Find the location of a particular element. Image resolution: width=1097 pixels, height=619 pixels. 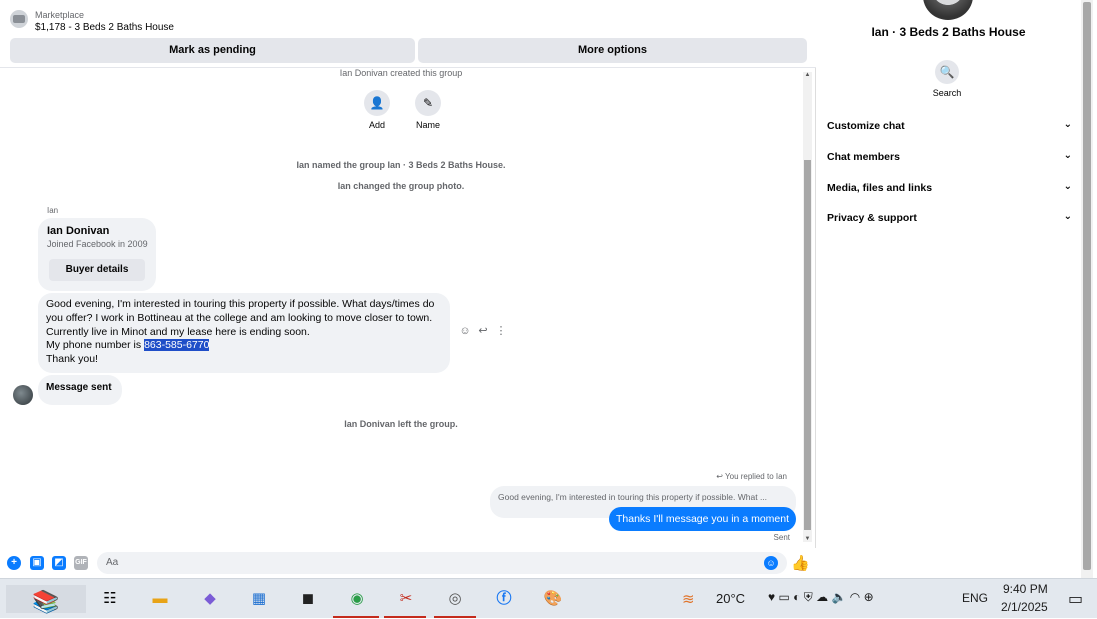

buyer-name: Ian Donivan is located at coordinates (78, 231).